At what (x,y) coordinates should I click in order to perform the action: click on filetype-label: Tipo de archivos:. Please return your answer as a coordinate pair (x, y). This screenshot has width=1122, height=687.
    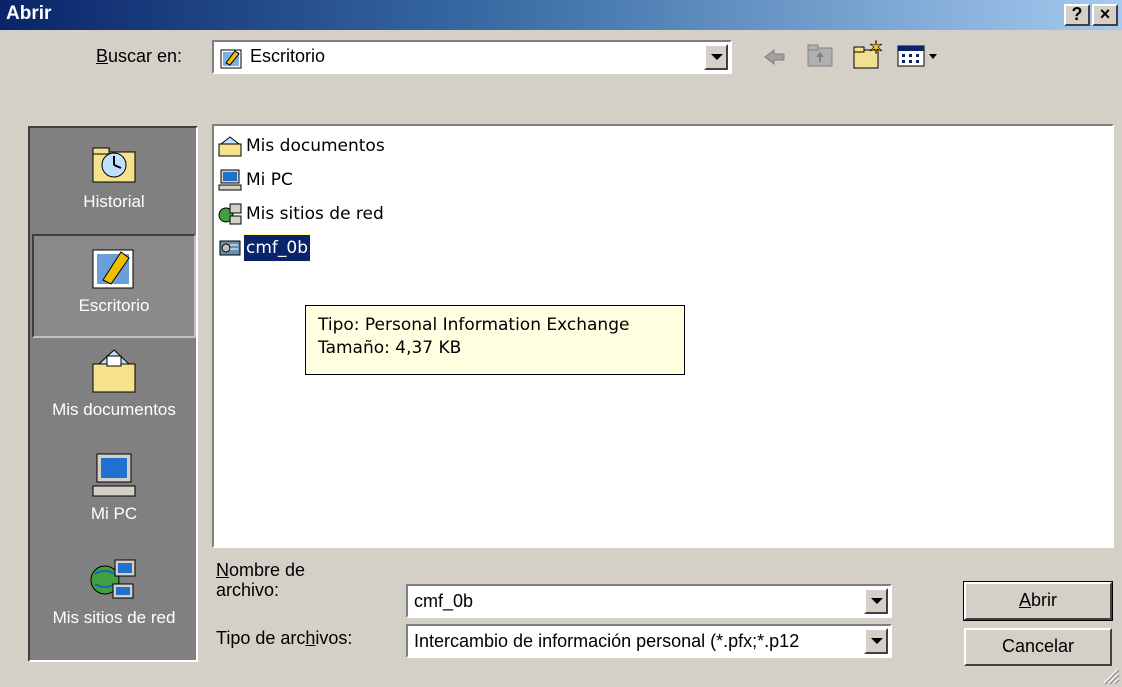
    Looking at the image, I should click on (284, 638).